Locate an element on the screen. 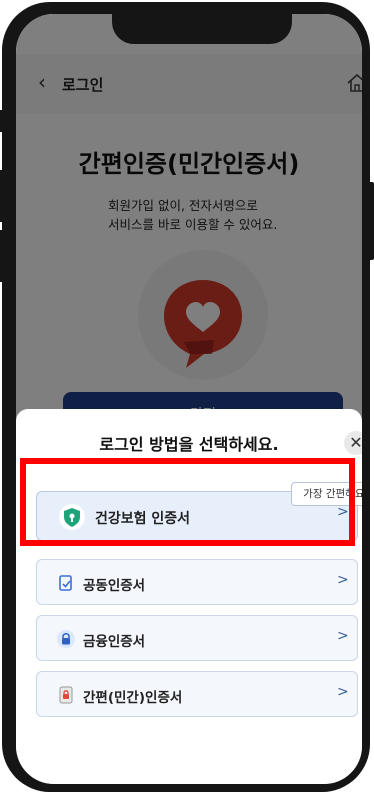 This screenshot has height=795, width=374. option-joint-cert: 공동인증서 > is located at coordinates (197, 582).